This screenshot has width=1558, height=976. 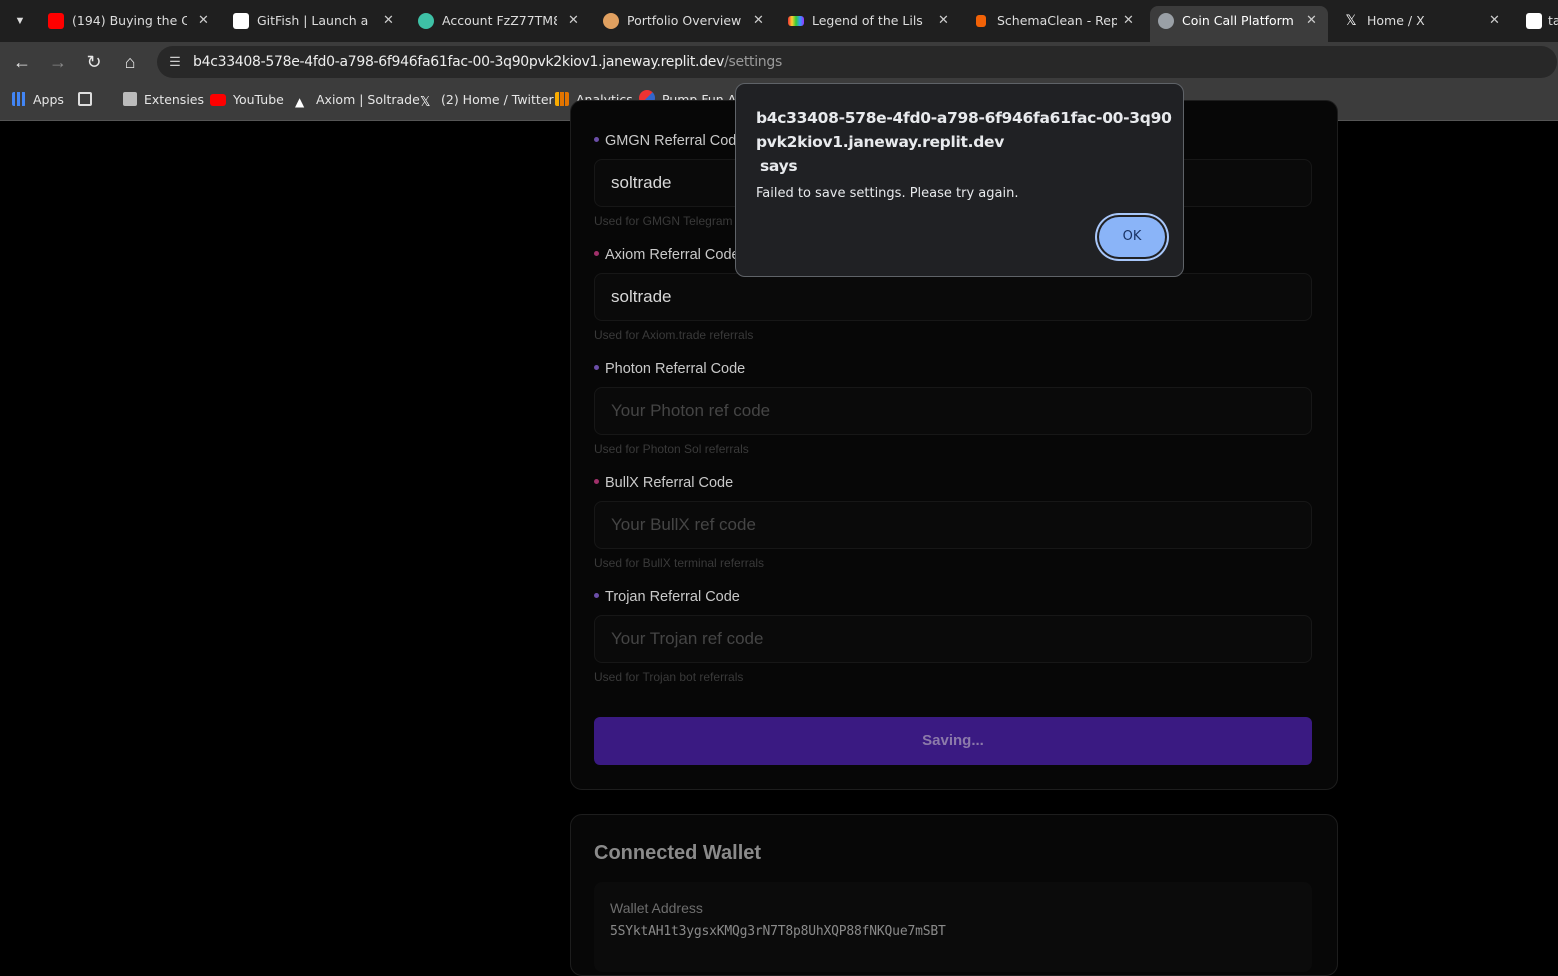 I want to click on back-arrow-icon: ←, so click(x=22, y=62).